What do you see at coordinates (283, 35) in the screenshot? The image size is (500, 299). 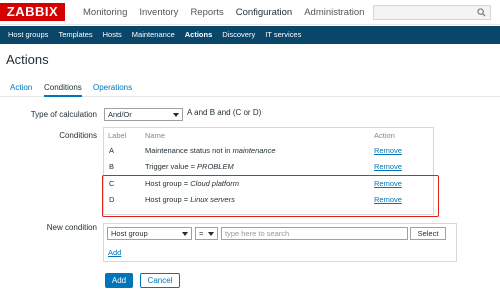 I see `sub-nav-it-services: IT services` at bounding box center [283, 35].